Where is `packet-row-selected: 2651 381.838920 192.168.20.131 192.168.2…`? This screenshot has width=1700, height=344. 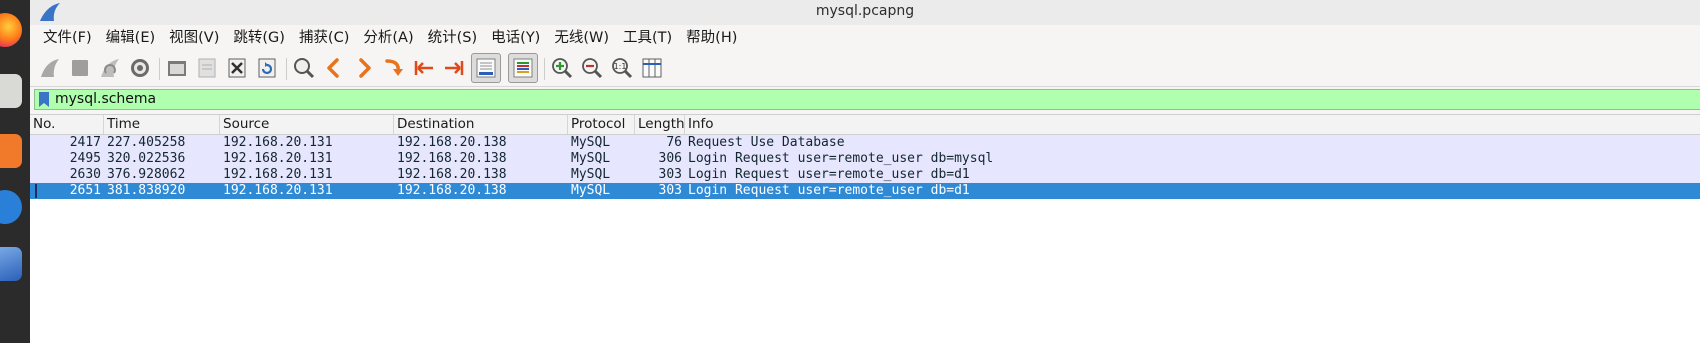 packet-row-selected: 2651 381.838920 192.168.20.131 192.168.2… is located at coordinates (865, 191).